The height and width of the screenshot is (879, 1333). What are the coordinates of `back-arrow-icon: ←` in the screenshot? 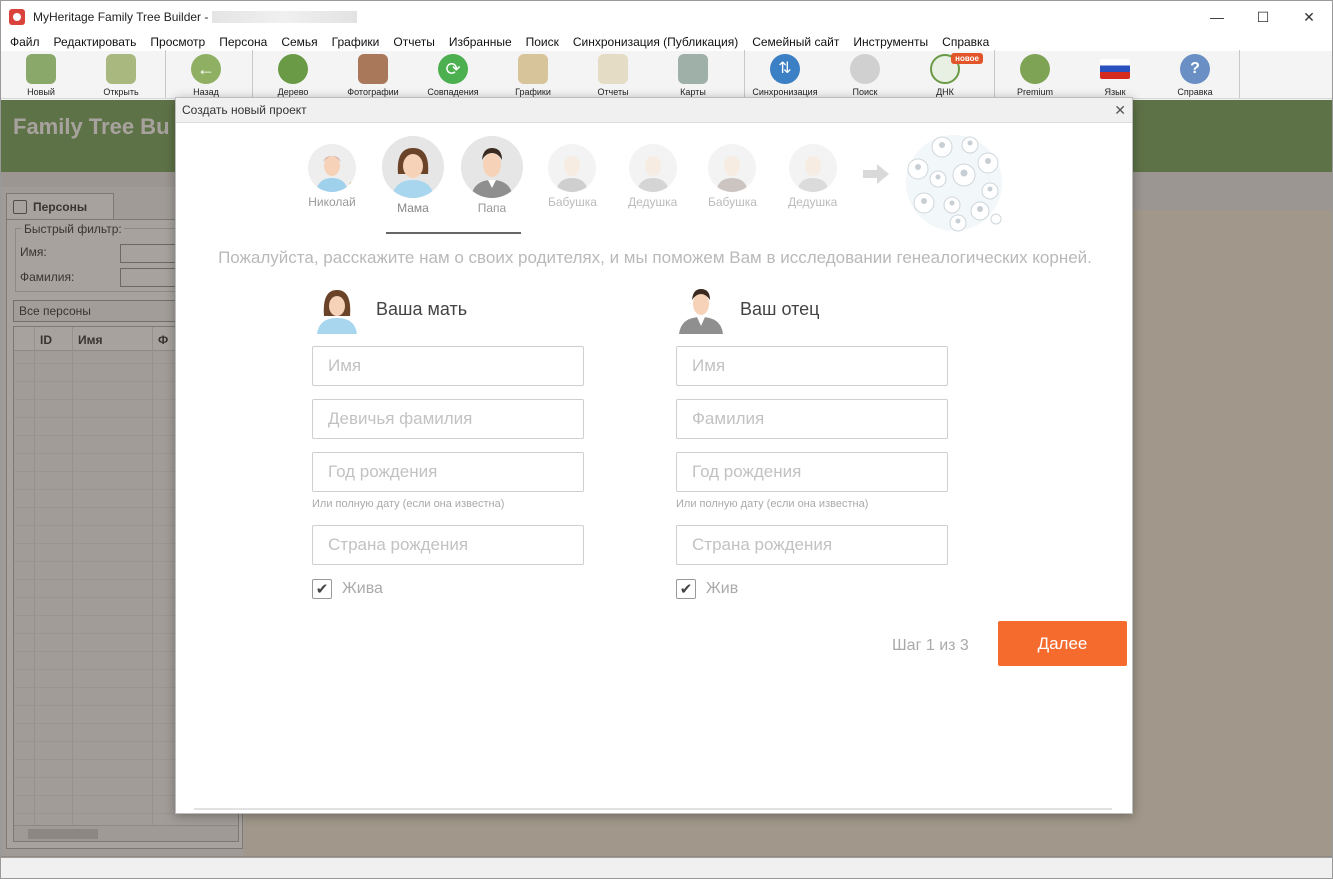 It's located at (206, 69).